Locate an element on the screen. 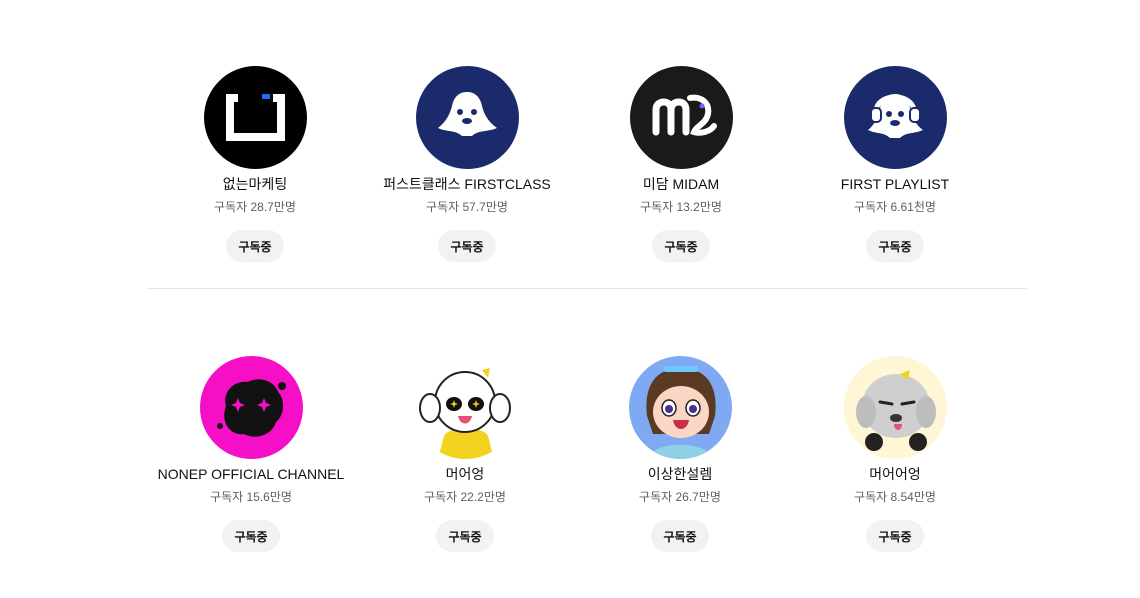 The height and width of the screenshot is (598, 1140). row-divider is located at coordinates (587, 288).